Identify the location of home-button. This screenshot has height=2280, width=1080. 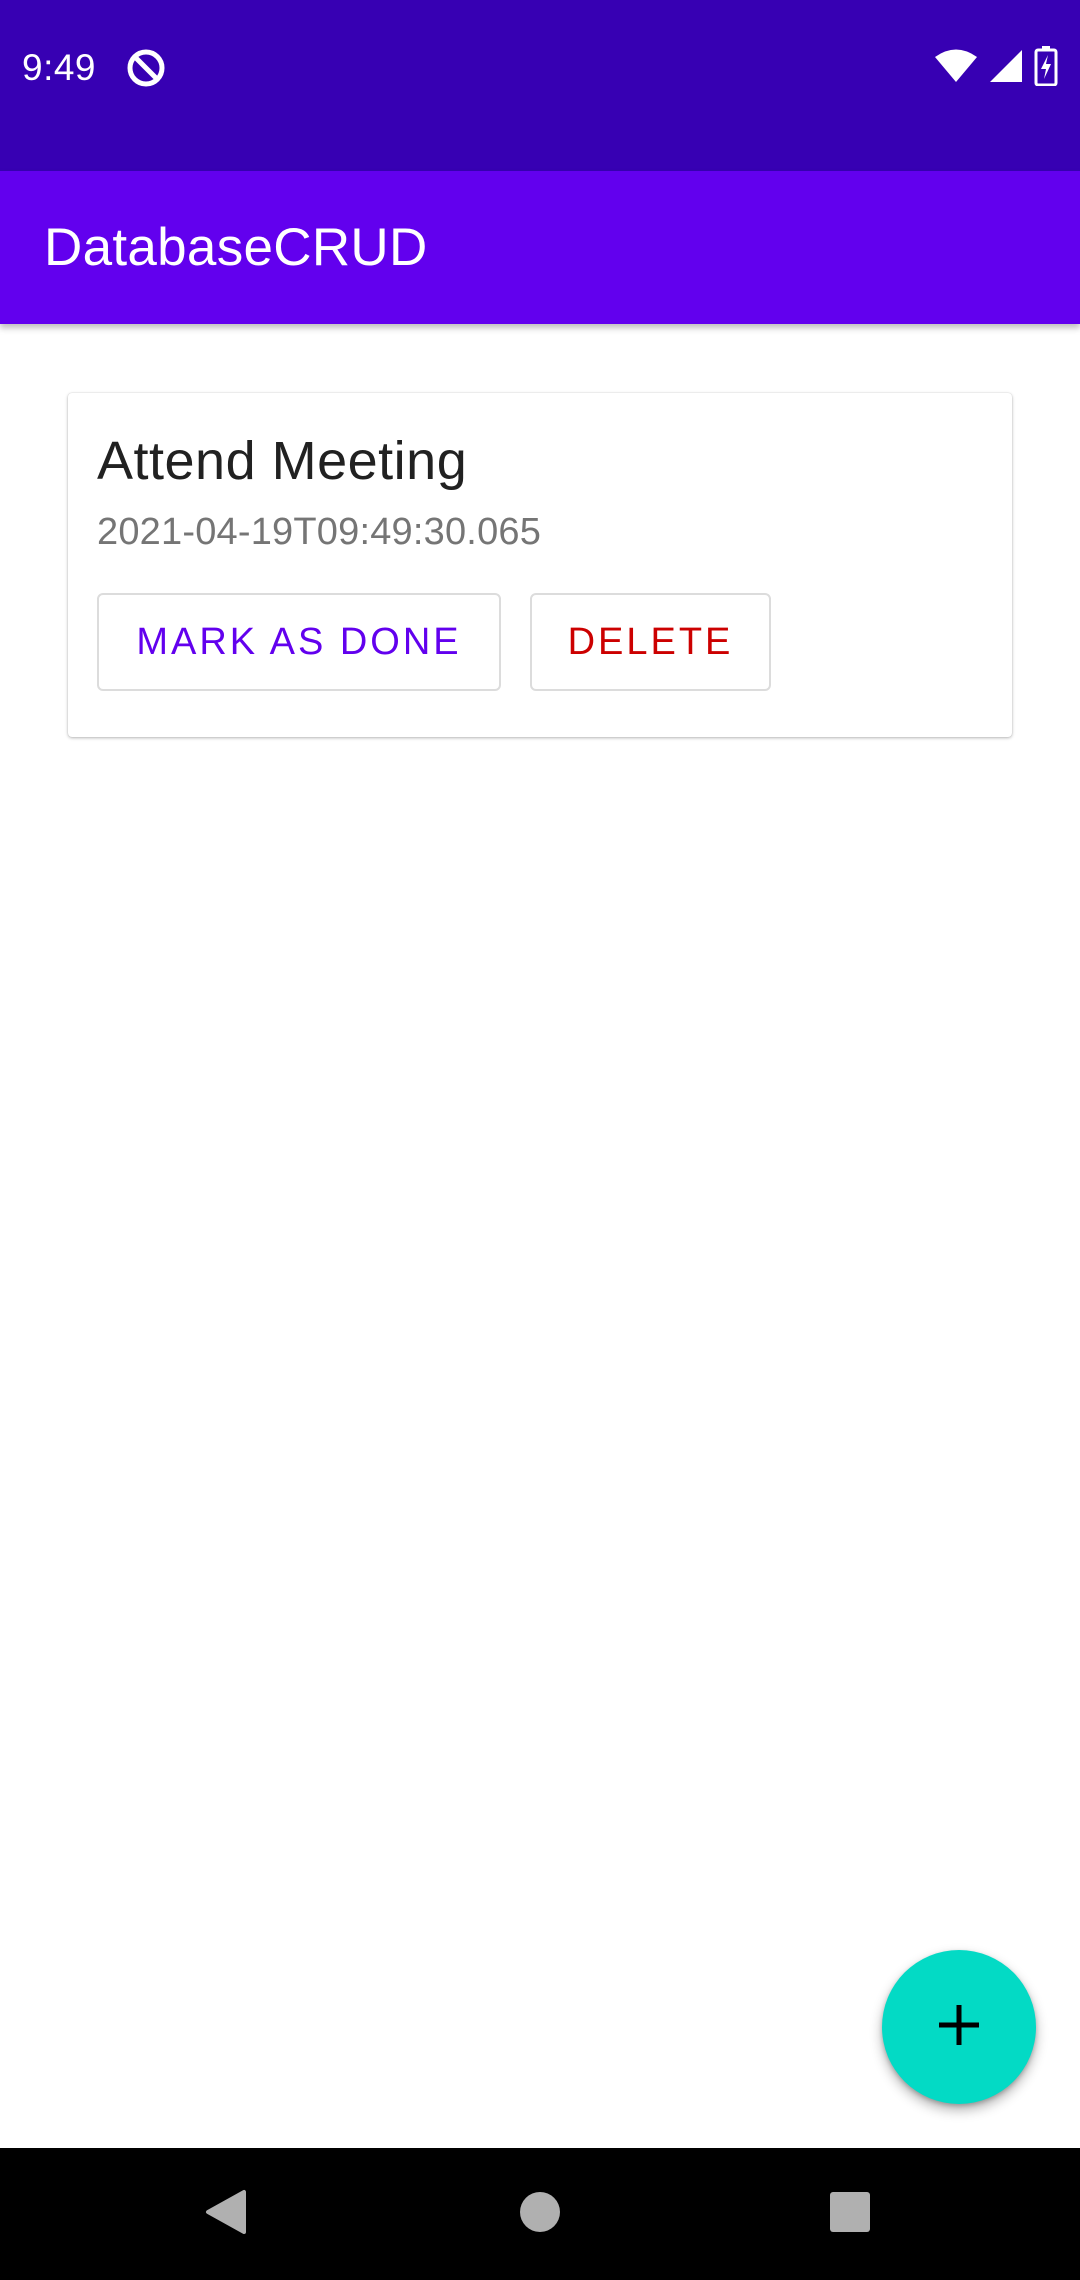
(540, 2214).